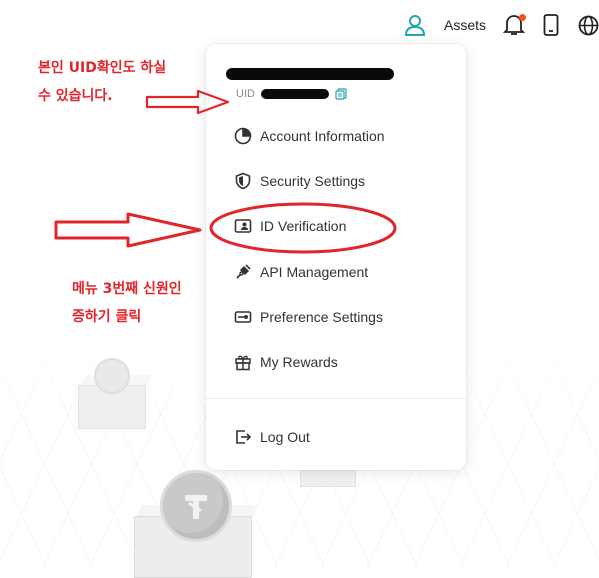 The width and height of the screenshot is (599, 578). What do you see at coordinates (303, 228) in the screenshot?
I see `highlight-circle-id-verification` at bounding box center [303, 228].